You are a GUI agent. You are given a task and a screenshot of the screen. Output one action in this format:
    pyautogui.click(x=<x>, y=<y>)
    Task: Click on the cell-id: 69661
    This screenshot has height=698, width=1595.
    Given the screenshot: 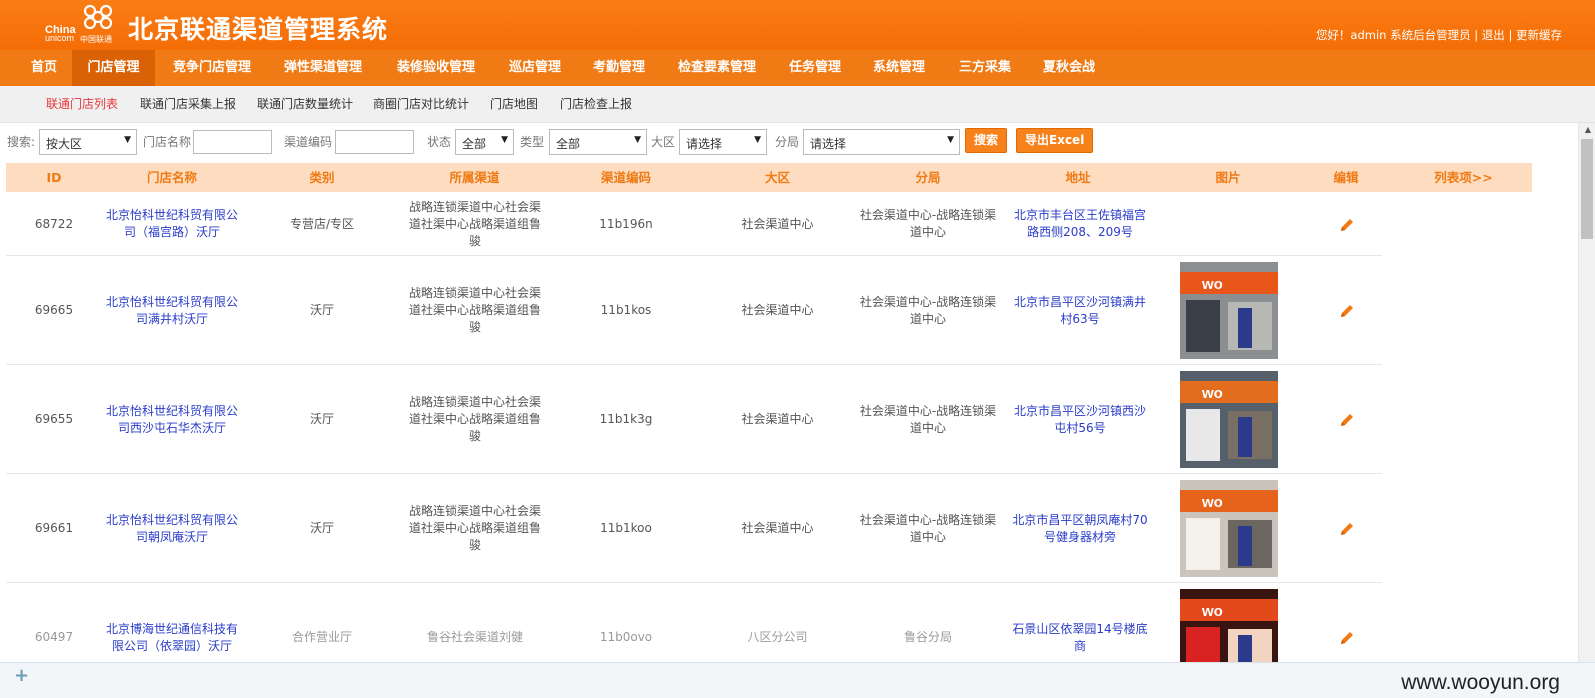 What is the action you would take?
    pyautogui.click(x=54, y=528)
    